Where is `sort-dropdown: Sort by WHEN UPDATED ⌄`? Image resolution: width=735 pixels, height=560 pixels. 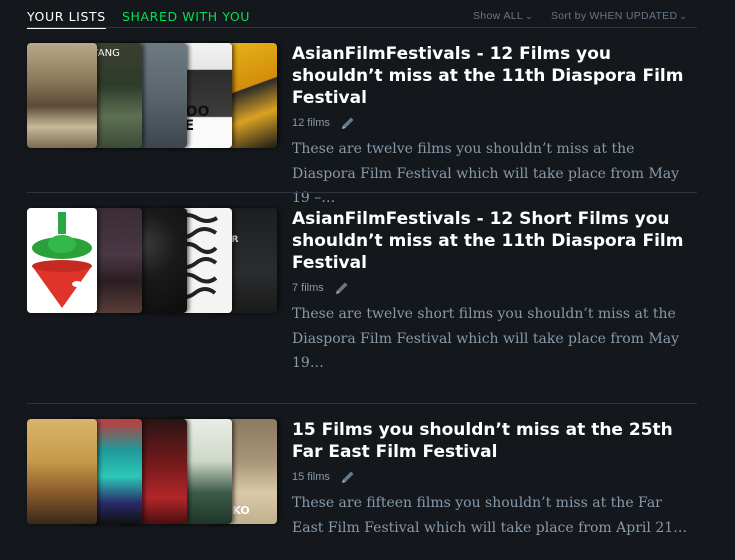
sort-dropdown: Sort by WHEN UPDATED ⌄ is located at coordinates (619, 16).